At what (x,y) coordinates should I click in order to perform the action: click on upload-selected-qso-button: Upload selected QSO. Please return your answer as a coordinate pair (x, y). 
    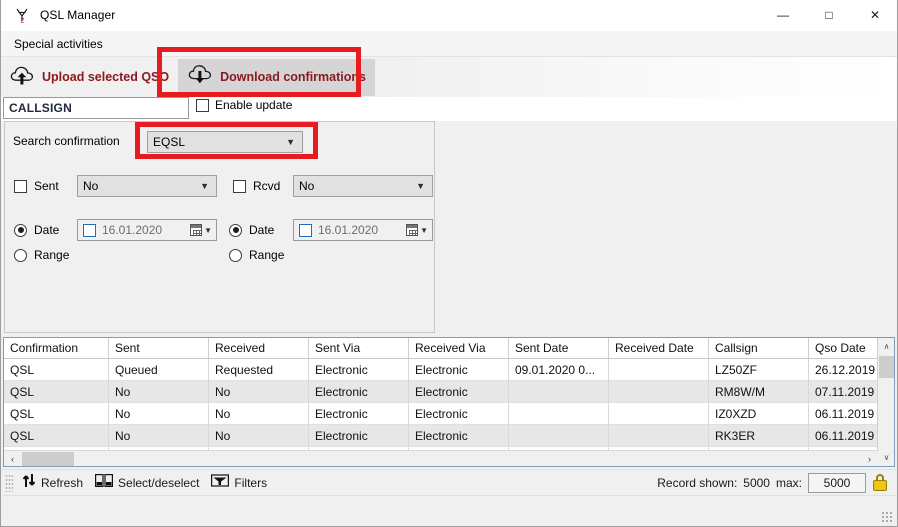
    Looking at the image, I should click on (89, 77).